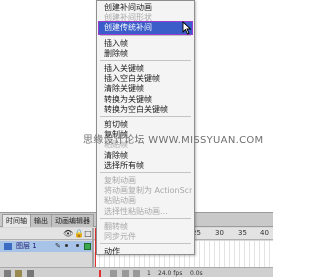 This screenshot has height=277, width=320. I want to click on new-folder-icon, so click(18, 273).